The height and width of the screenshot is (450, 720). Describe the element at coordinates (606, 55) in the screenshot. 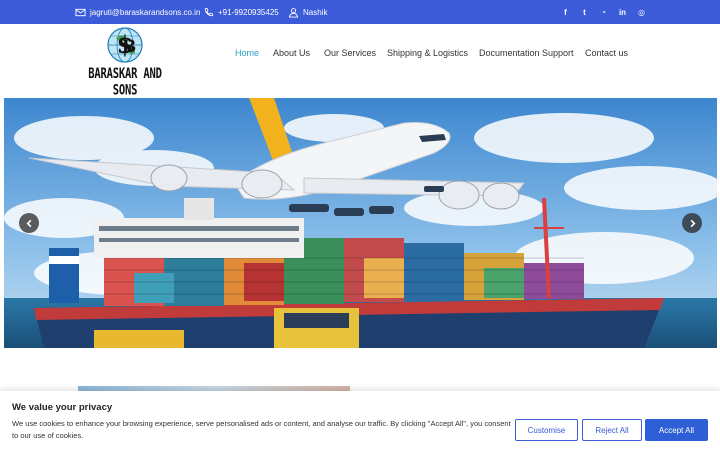

I see `nav-contact-us: Contact us` at that location.